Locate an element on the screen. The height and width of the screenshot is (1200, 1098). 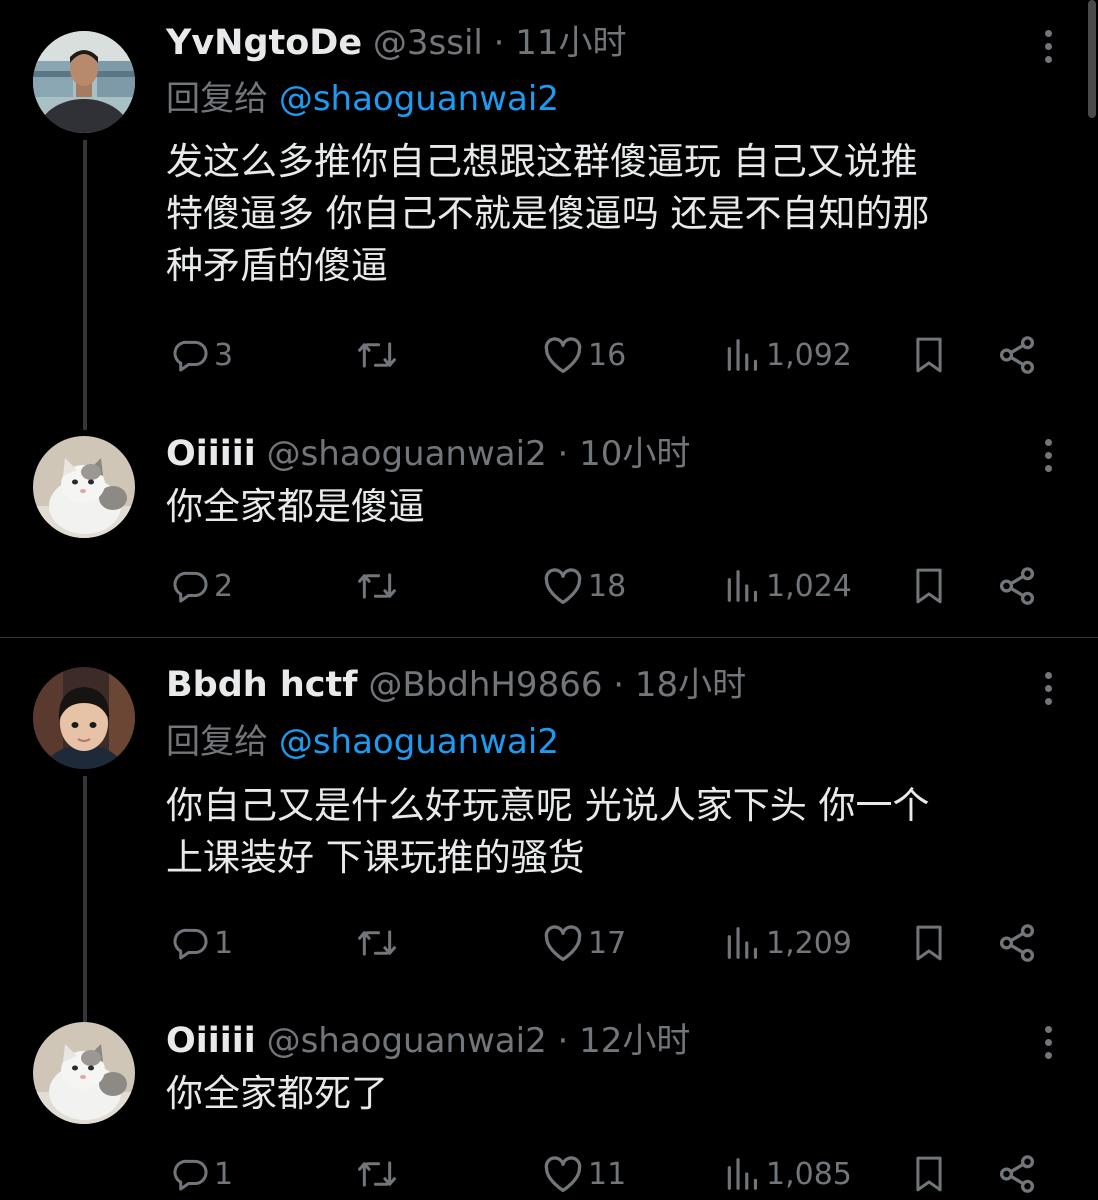
views-button: 1,209 is located at coordinates (787, 943).